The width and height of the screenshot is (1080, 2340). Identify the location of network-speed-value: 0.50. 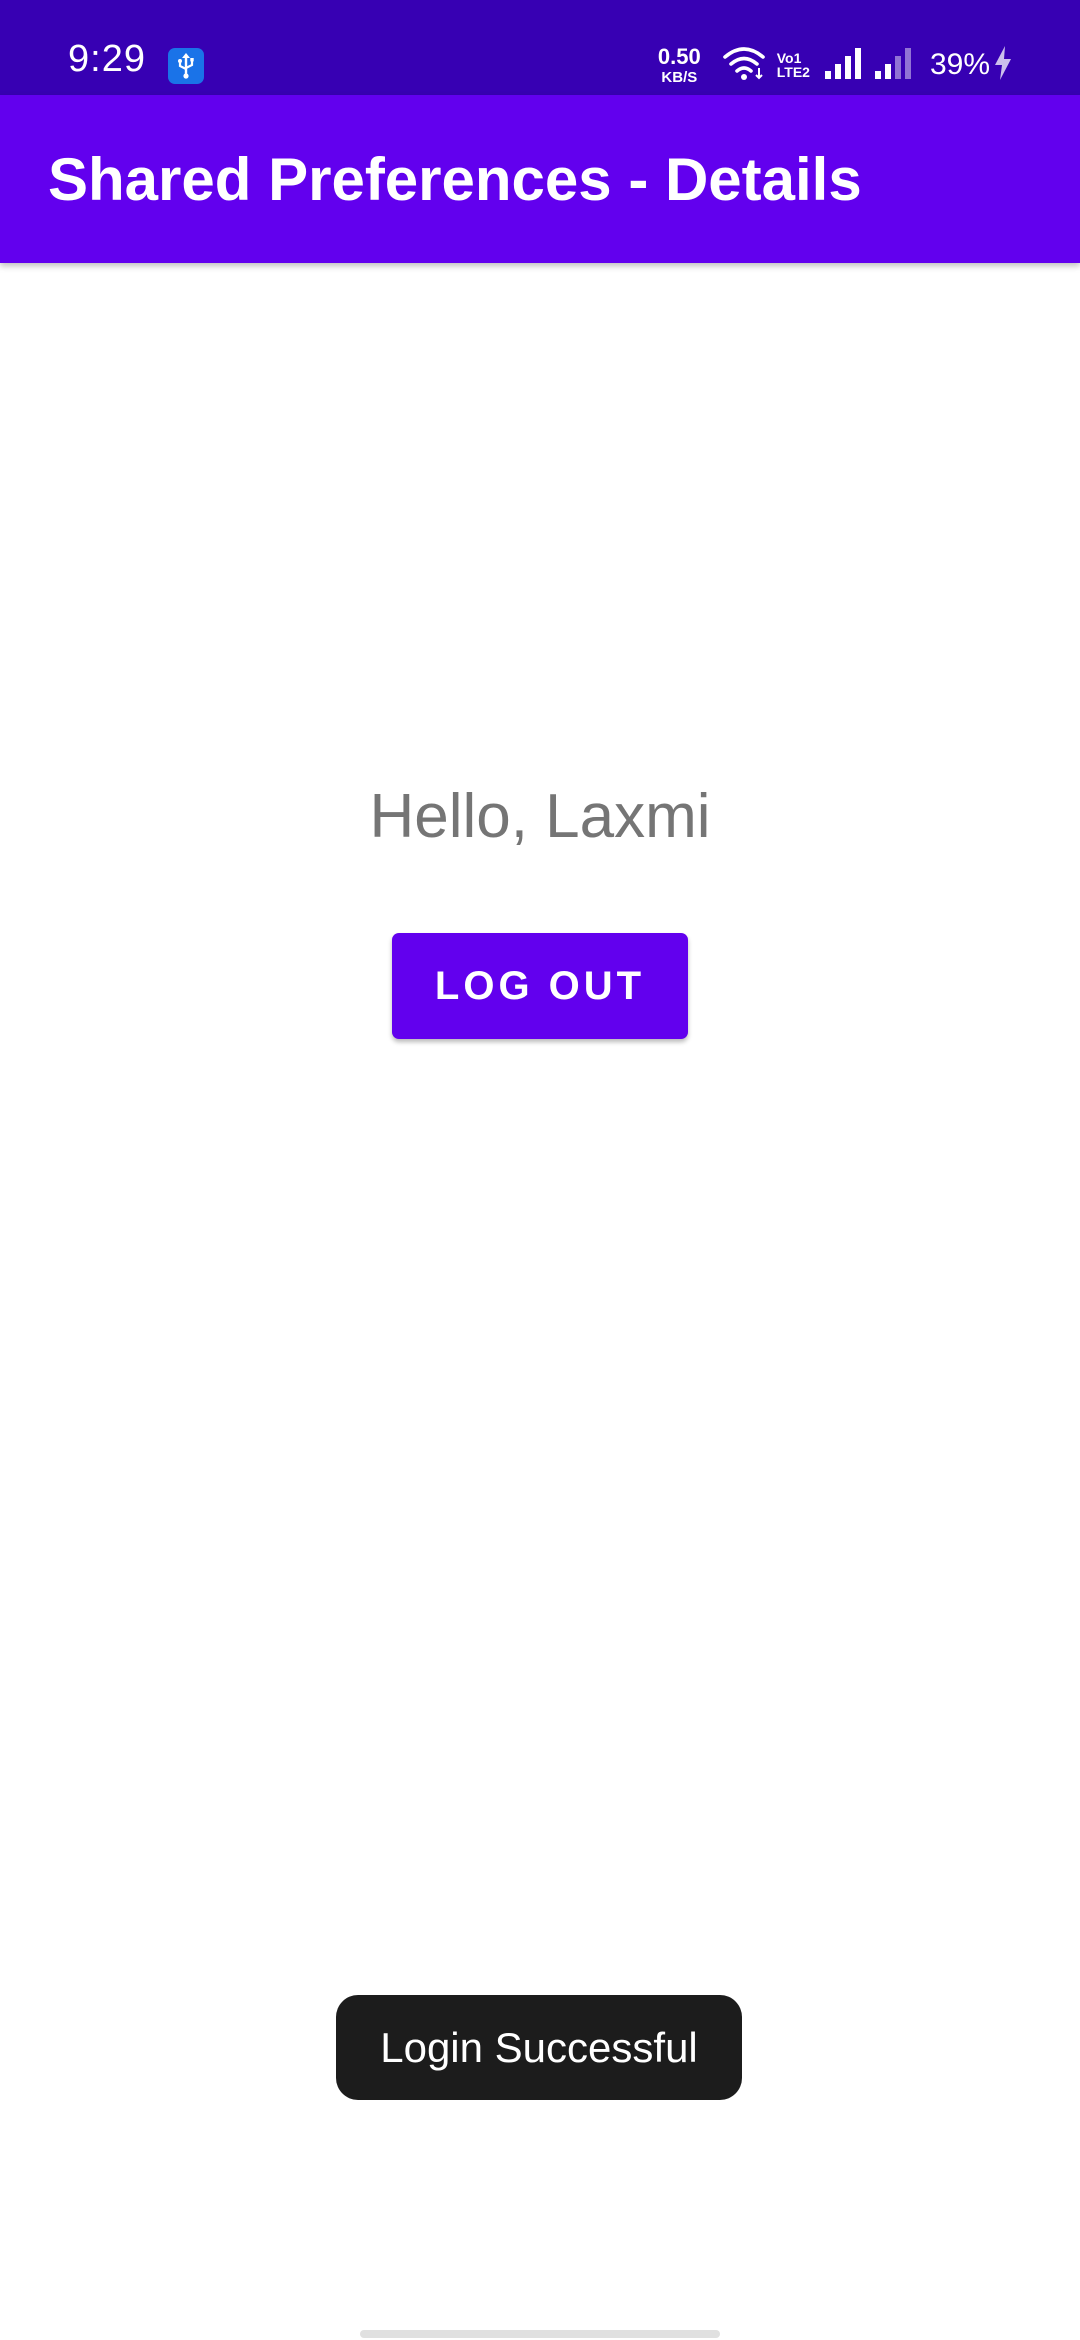
(679, 56).